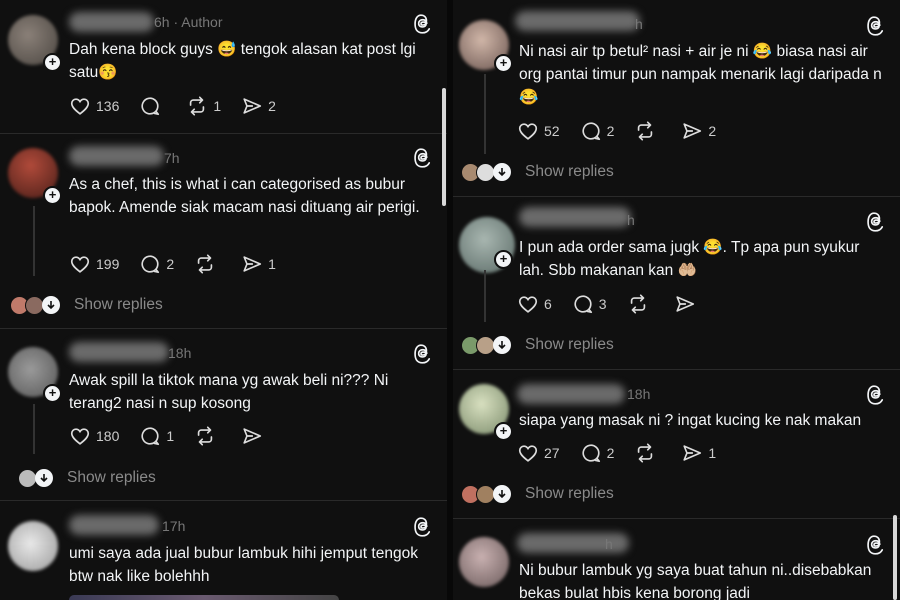 The height and width of the screenshot is (600, 900). Describe the element at coordinates (172, 158) in the screenshot. I see `post-time: 7h` at that location.